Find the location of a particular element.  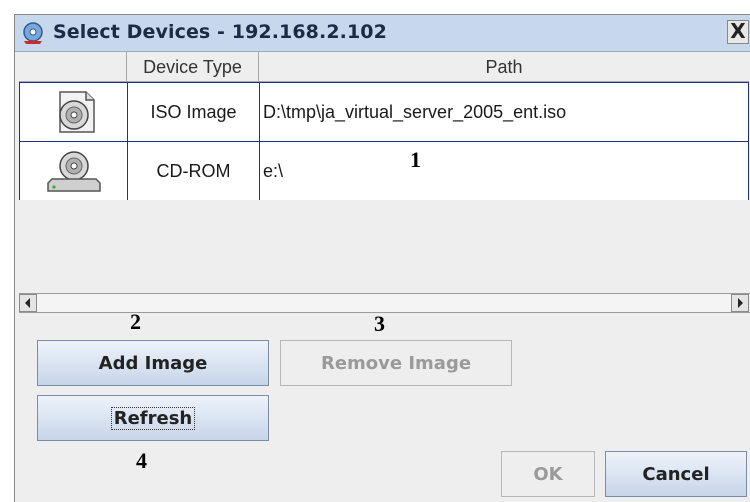

window-title: Select Devices - 192.168.2.102 is located at coordinates (220, 32).